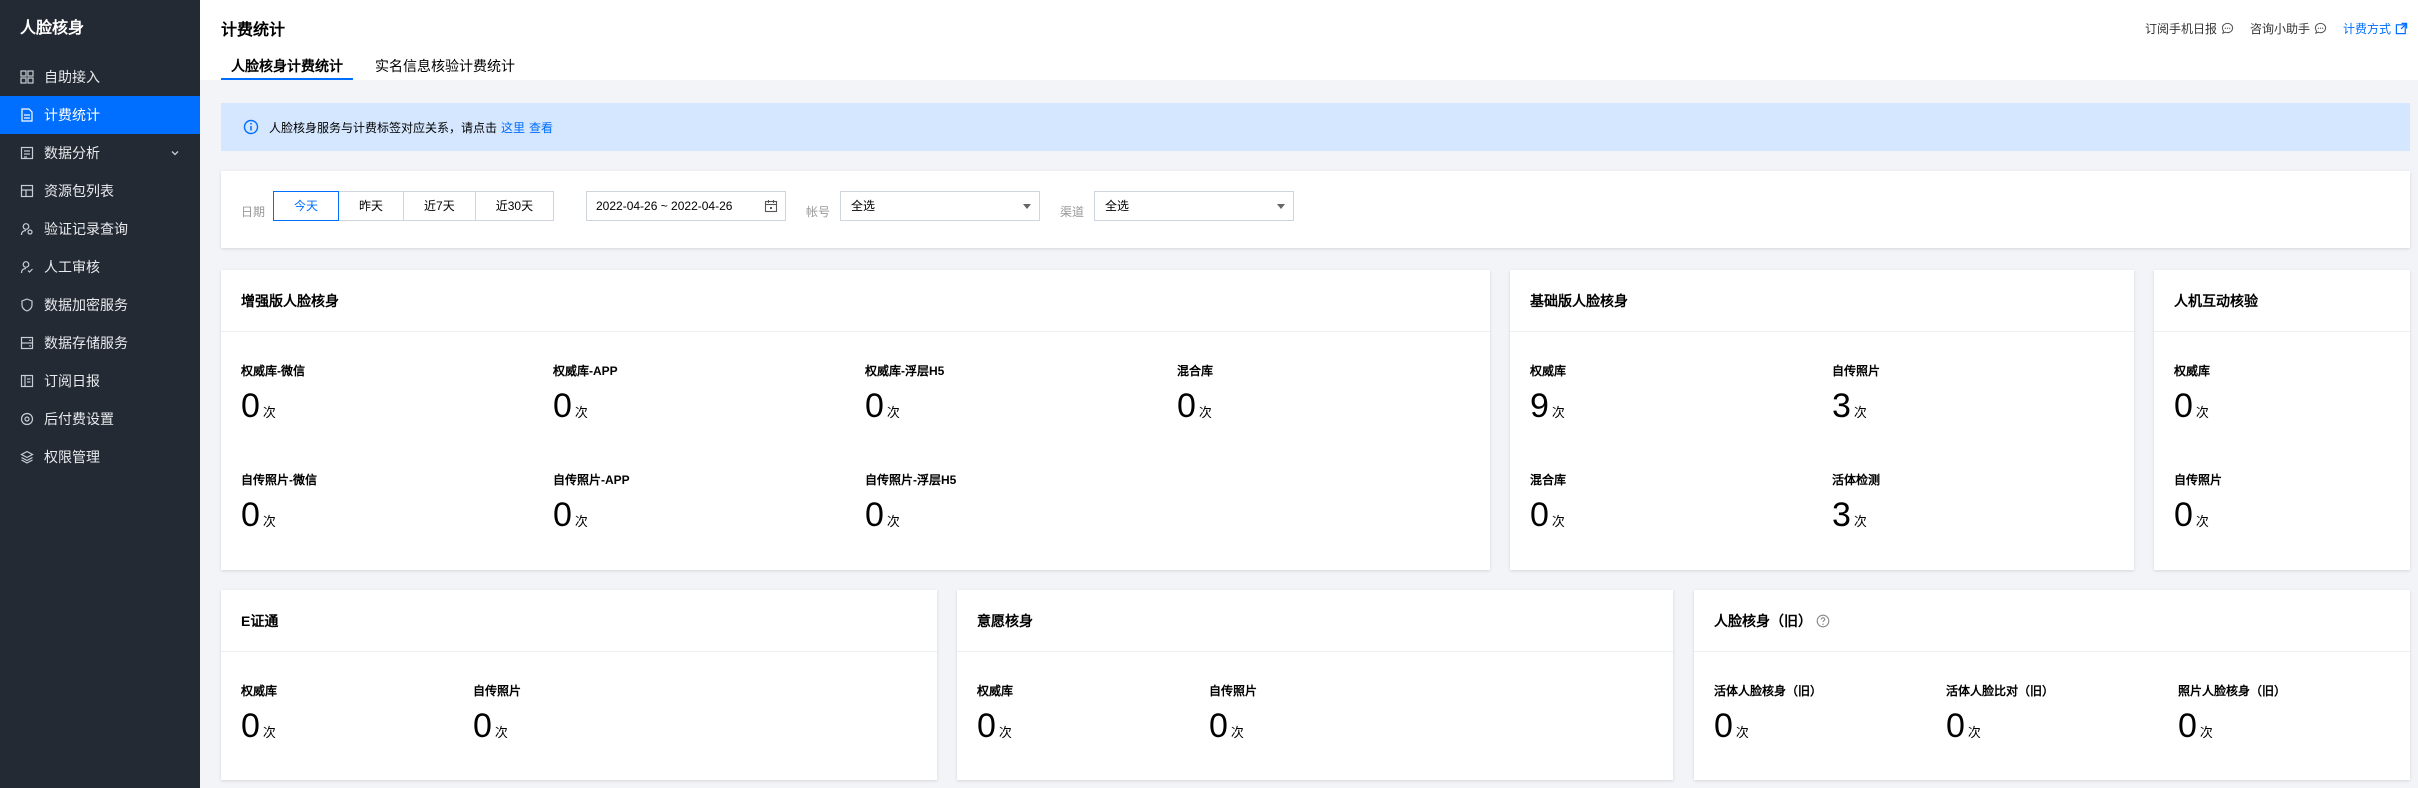 Image resolution: width=2418 pixels, height=788 pixels. I want to click on help-icon, so click(1823, 621).